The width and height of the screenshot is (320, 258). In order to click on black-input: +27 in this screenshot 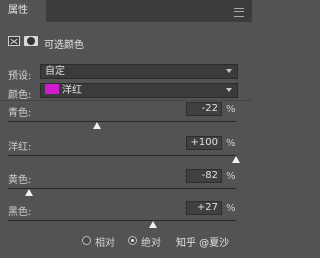, I will do `click(204, 208)`.